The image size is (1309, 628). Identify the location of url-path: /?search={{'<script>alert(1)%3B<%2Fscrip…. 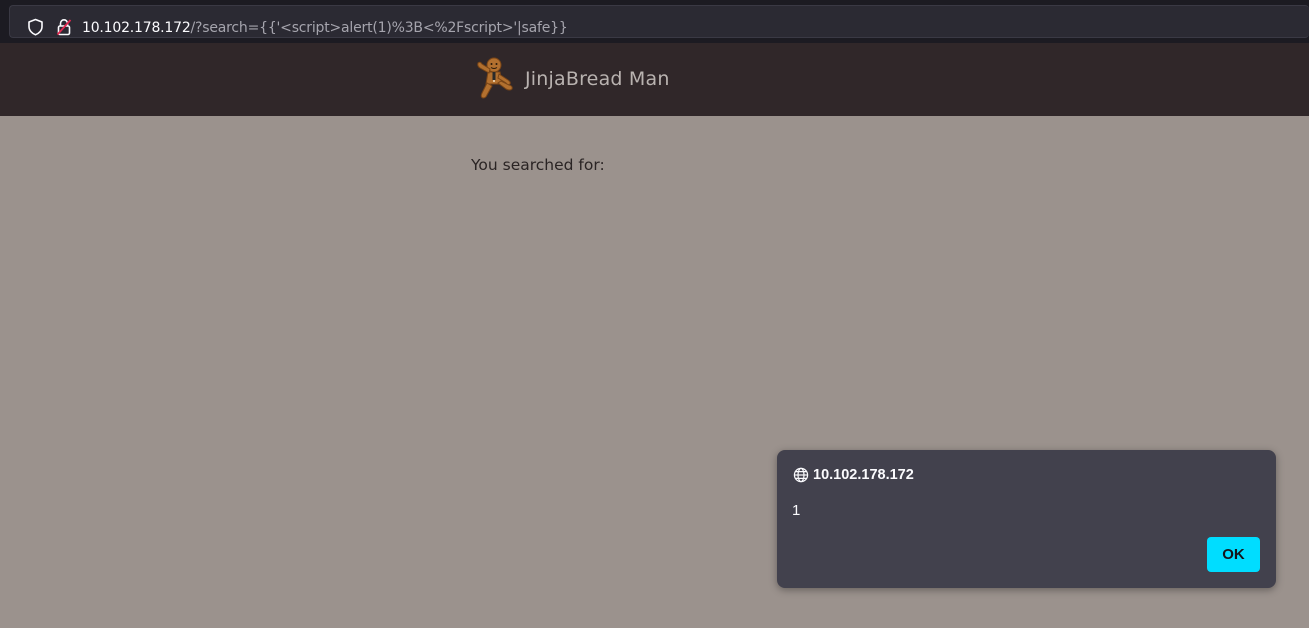
(379, 28).